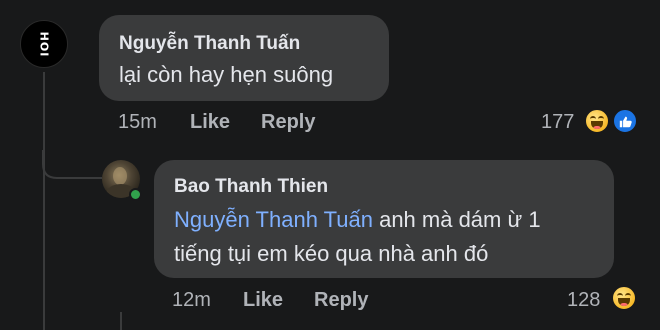  I want to click on thread-curve, so click(72, 164).